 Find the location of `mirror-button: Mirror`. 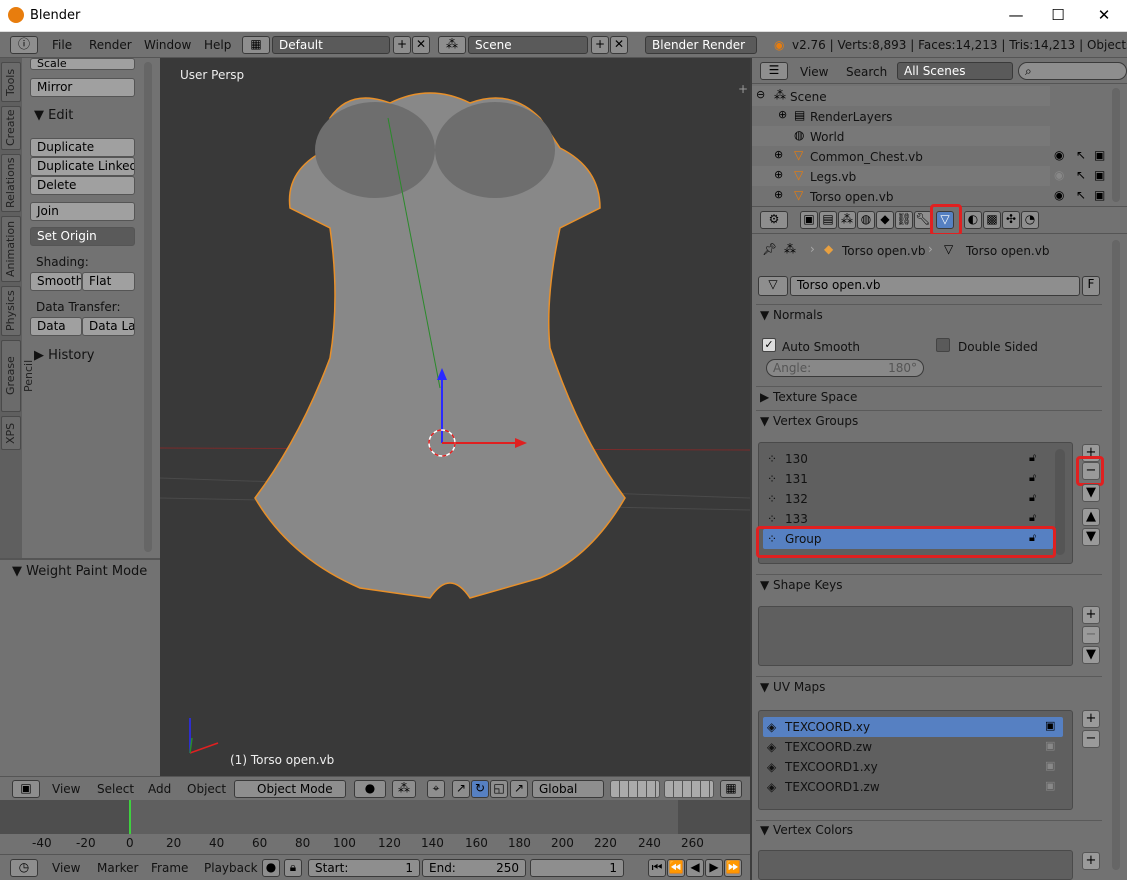

mirror-button: Mirror is located at coordinates (82, 87).